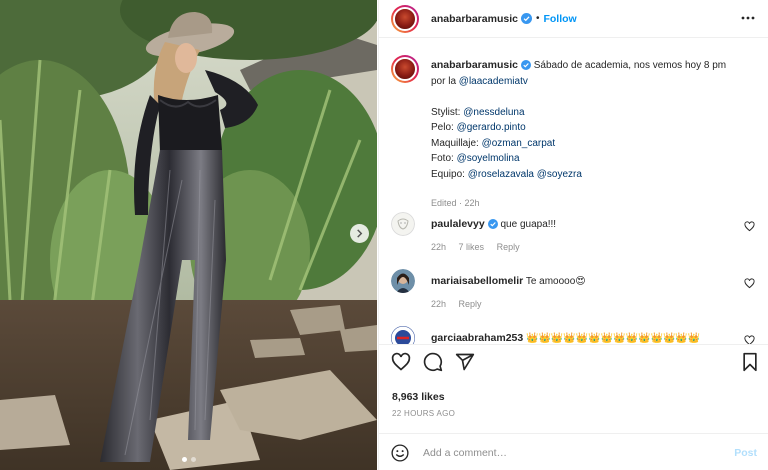 Image resolution: width=768 pixels, height=470 pixels. What do you see at coordinates (424, 413) in the screenshot?
I see `post-timestamp: 22 HOURS AGO` at bounding box center [424, 413].